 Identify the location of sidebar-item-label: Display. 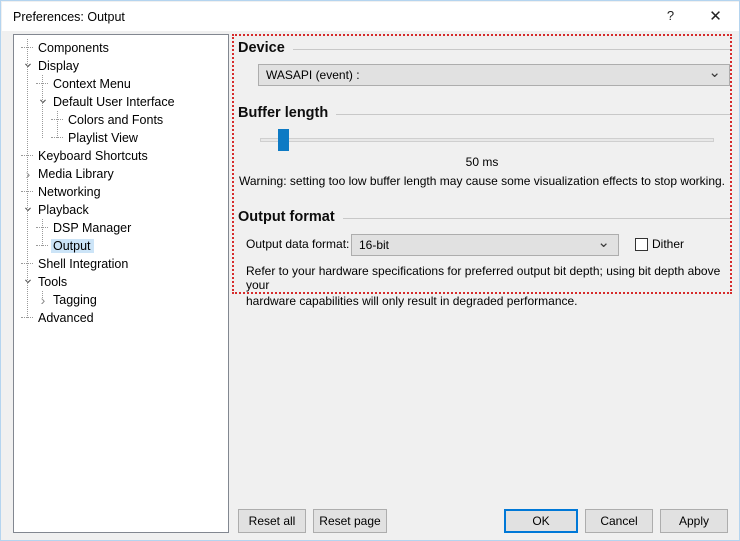
(58, 66).